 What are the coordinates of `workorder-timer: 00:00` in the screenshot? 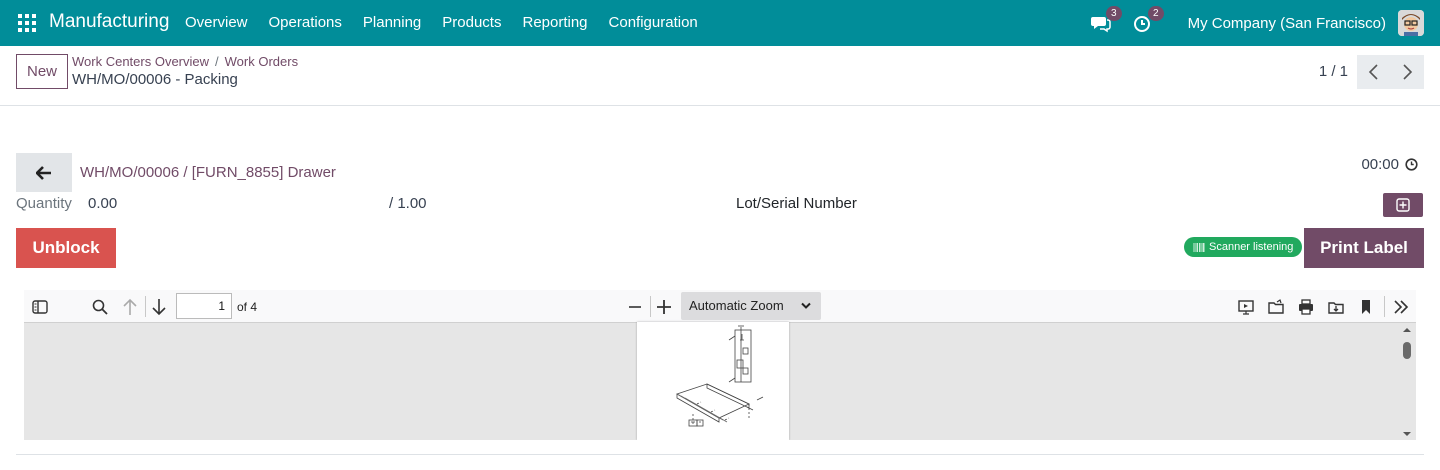 It's located at (1389, 164).